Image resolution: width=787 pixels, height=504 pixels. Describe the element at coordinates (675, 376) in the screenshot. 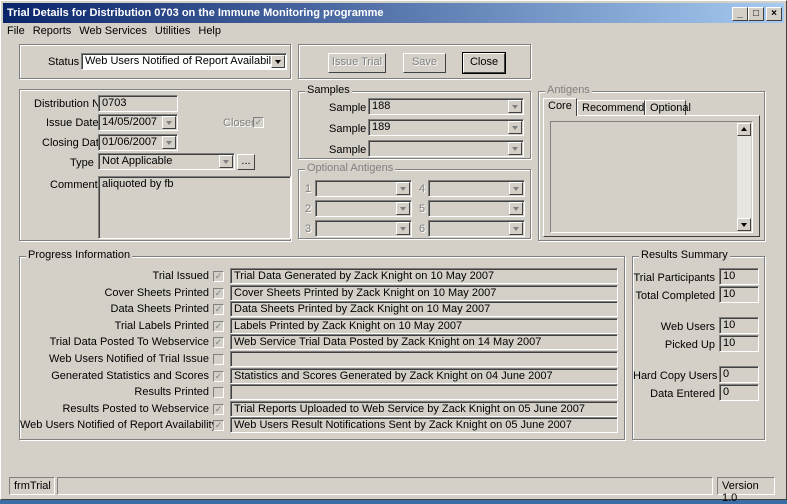

I see `hard-copy-label: Hard Copy Users` at that location.